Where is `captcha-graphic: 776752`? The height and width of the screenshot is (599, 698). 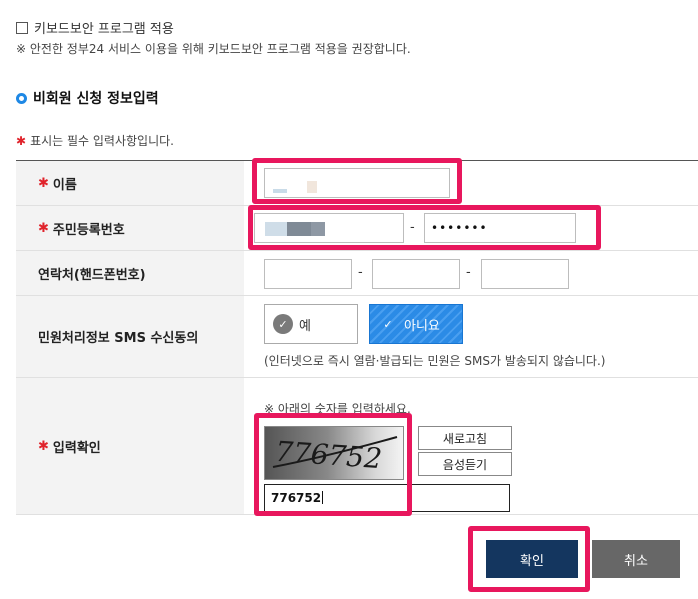
captcha-graphic: 776752 is located at coordinates (335, 455).